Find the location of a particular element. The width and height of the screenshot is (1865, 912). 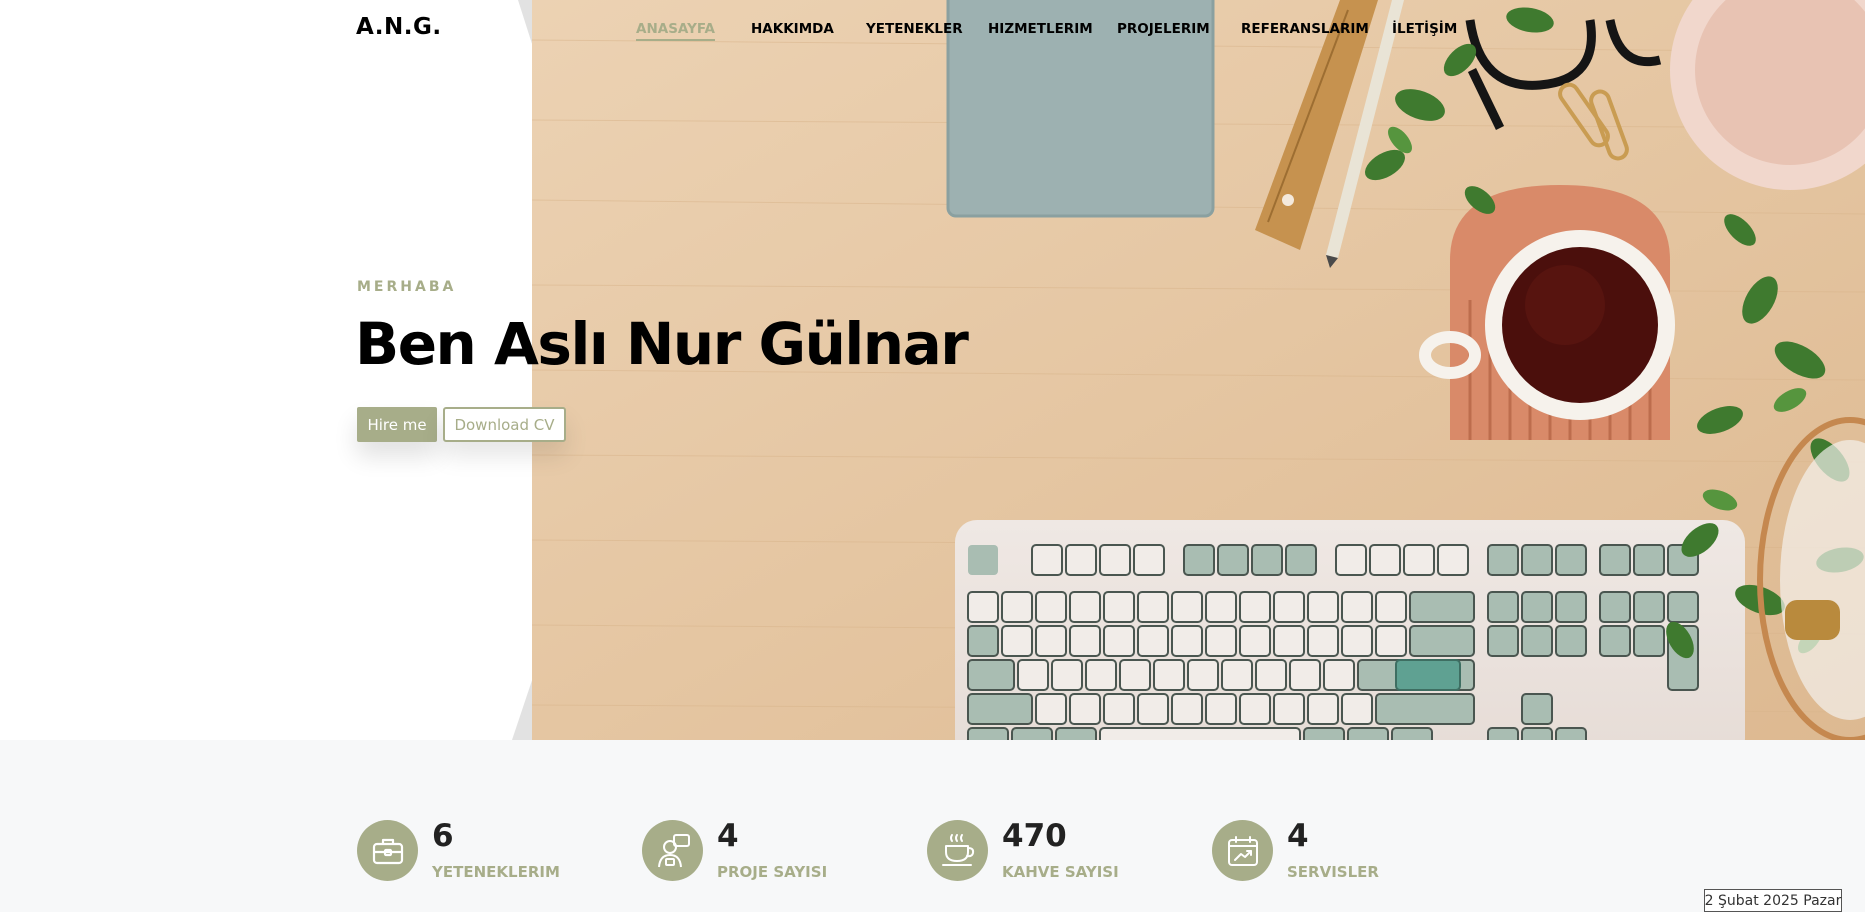

stat-value: 470 is located at coordinates (1034, 836).